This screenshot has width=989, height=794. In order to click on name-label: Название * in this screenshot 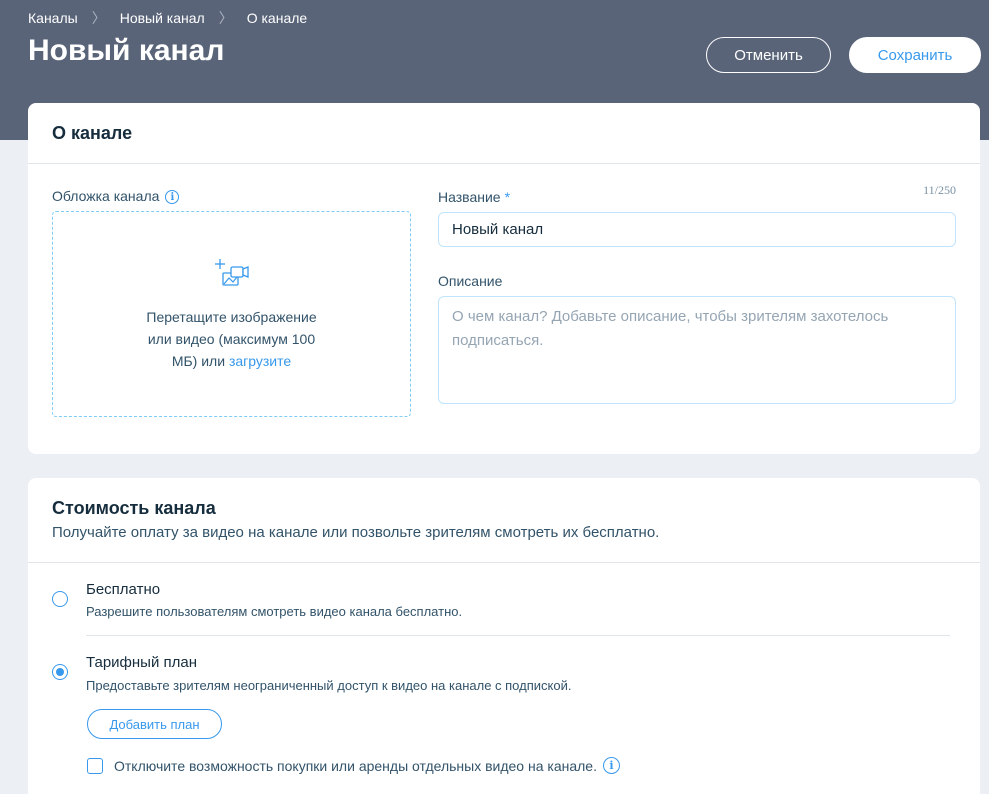, I will do `click(474, 197)`.